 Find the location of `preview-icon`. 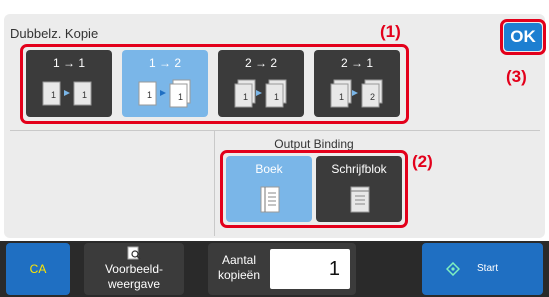

preview-icon is located at coordinates (134, 253).